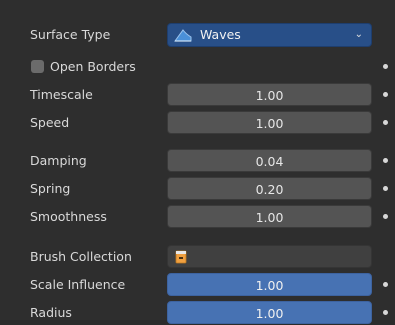 Image resolution: width=395 pixels, height=325 pixels. I want to click on brush-collection-label: Brush Collection, so click(81, 256).